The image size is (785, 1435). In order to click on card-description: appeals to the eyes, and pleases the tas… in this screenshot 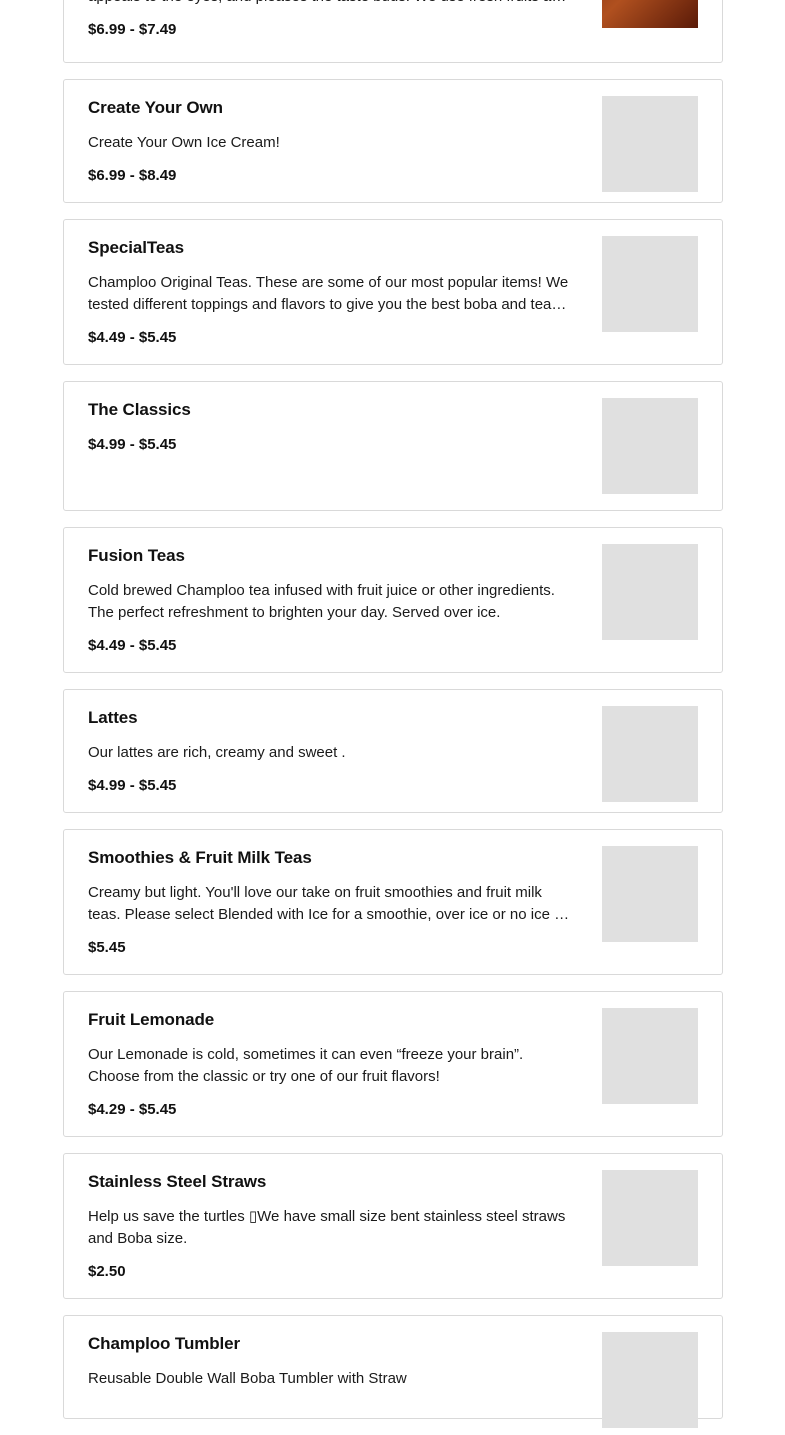, I will do `click(330, 4)`.